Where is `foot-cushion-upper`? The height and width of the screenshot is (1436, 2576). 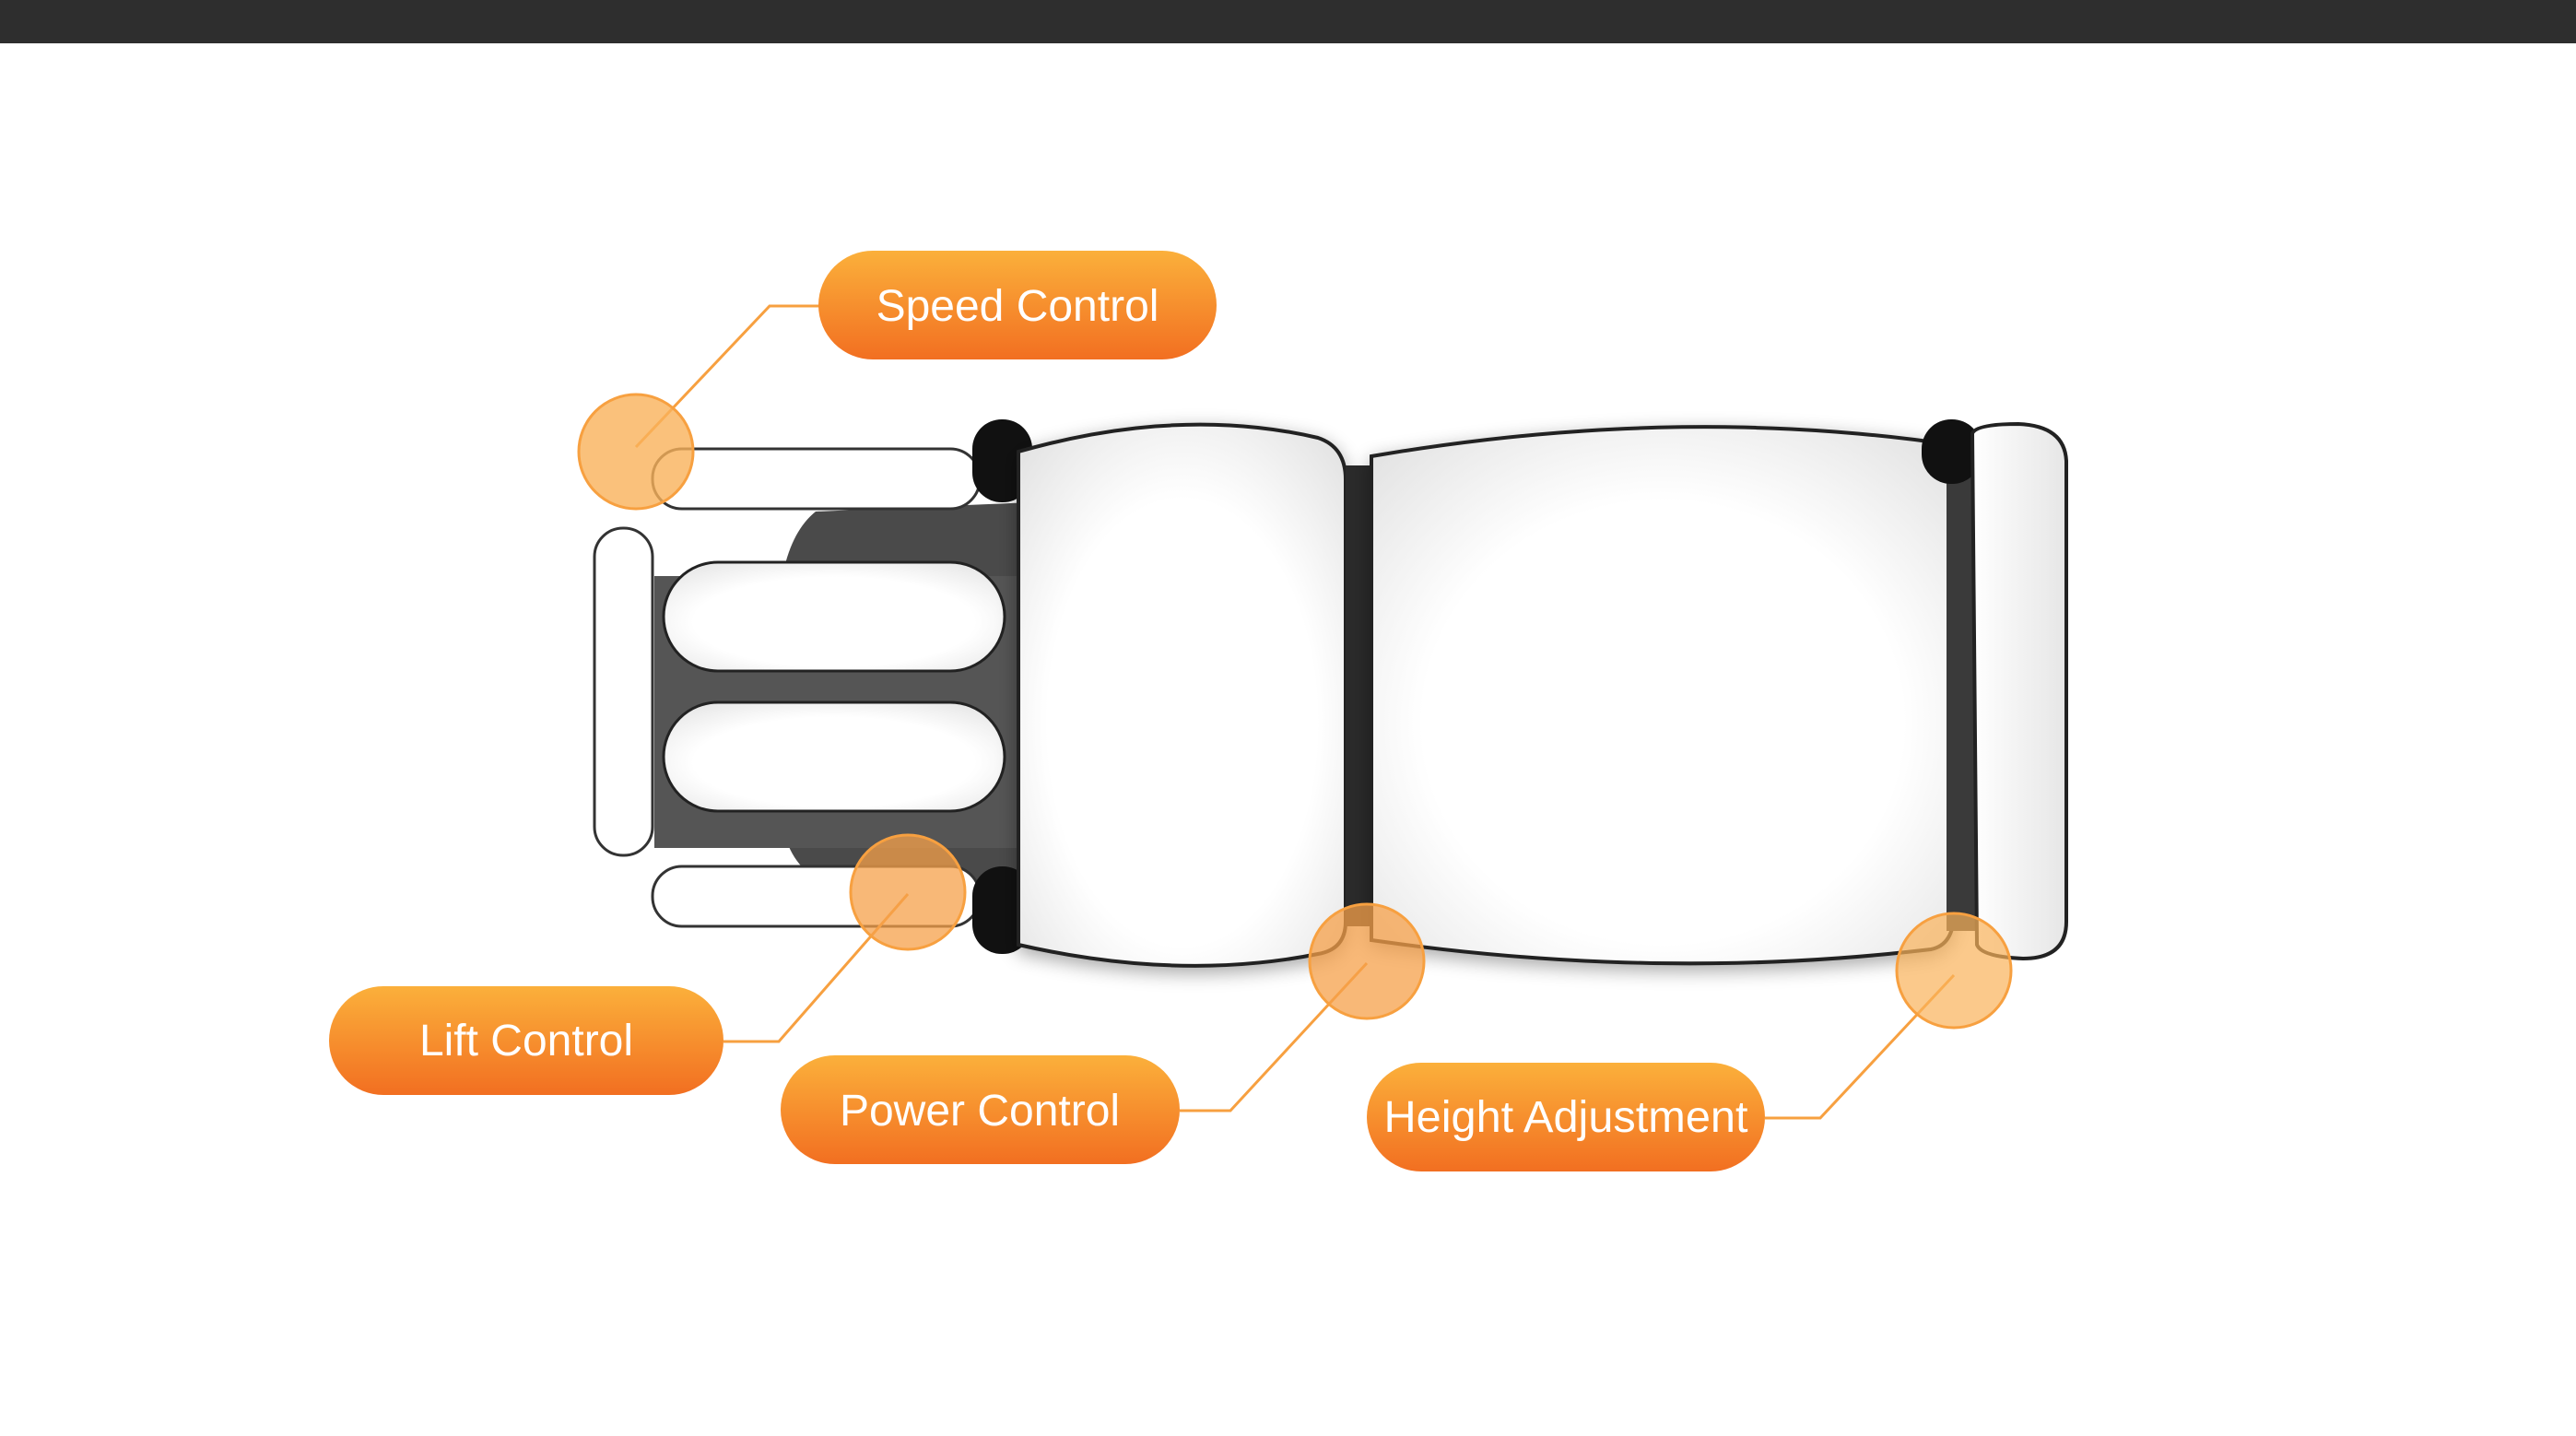
foot-cushion-upper is located at coordinates (834, 616).